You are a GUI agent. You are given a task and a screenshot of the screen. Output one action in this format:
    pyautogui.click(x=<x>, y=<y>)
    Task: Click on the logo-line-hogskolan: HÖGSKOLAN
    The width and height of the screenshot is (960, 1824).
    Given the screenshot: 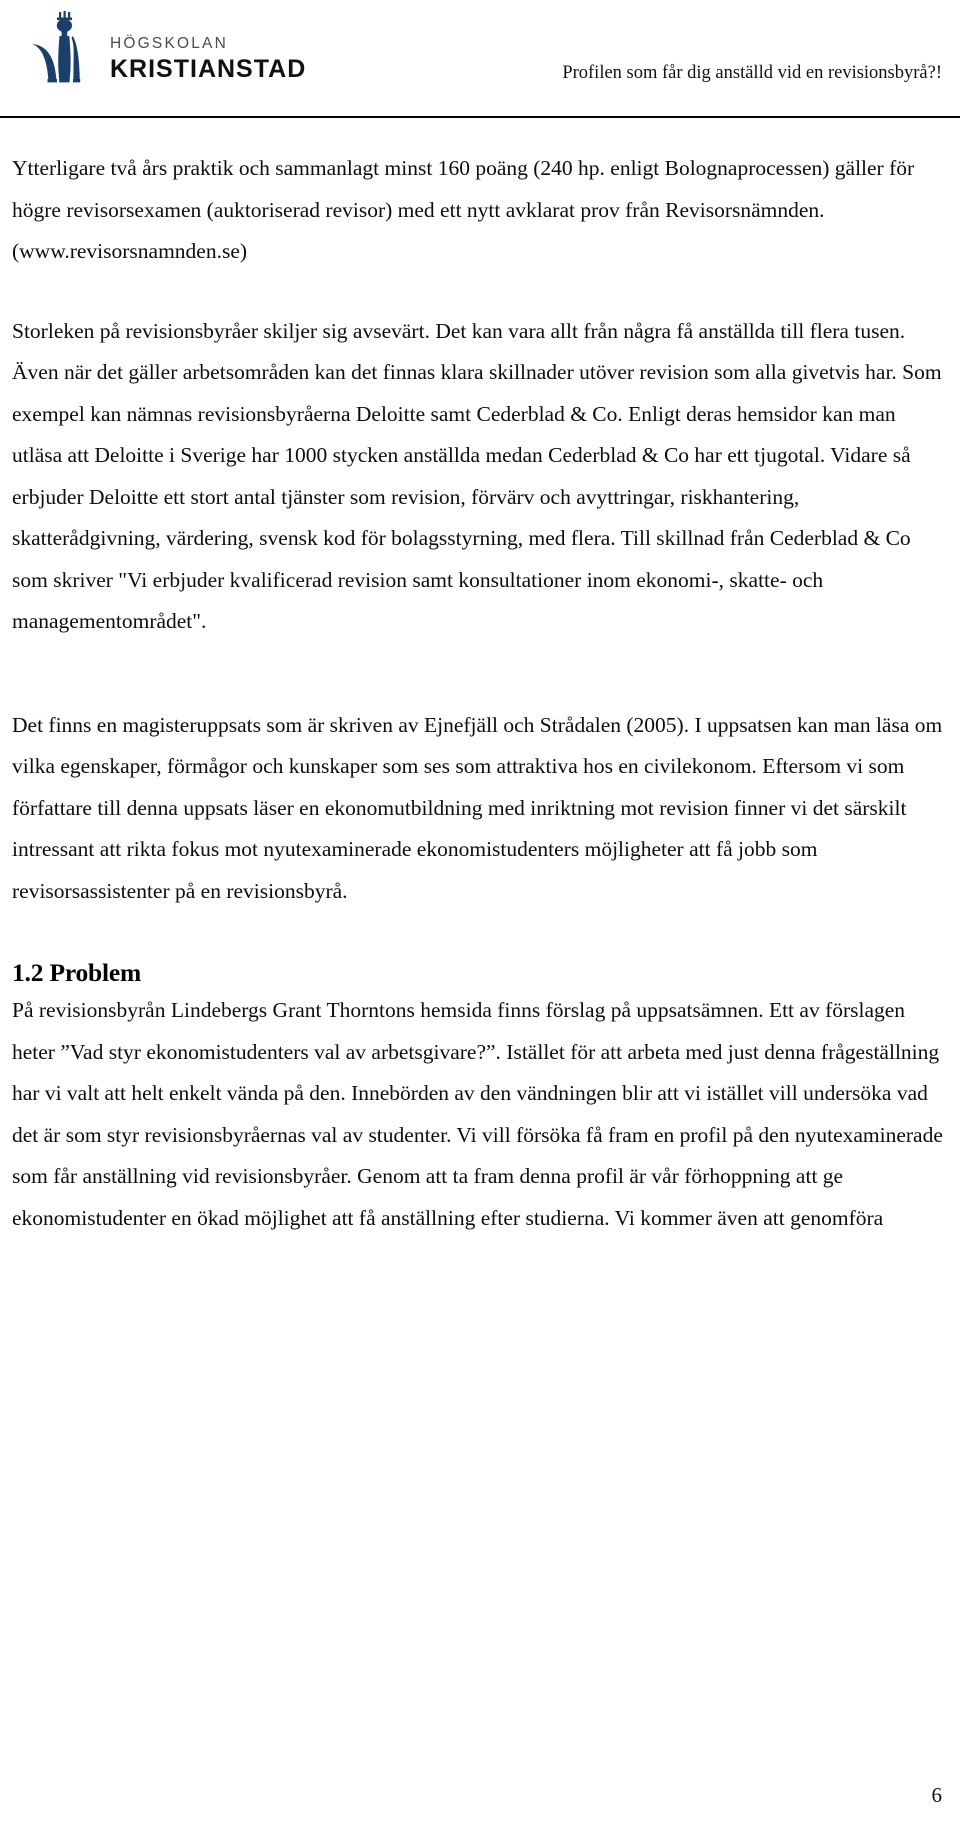 What is the action you would take?
    pyautogui.click(x=169, y=44)
    